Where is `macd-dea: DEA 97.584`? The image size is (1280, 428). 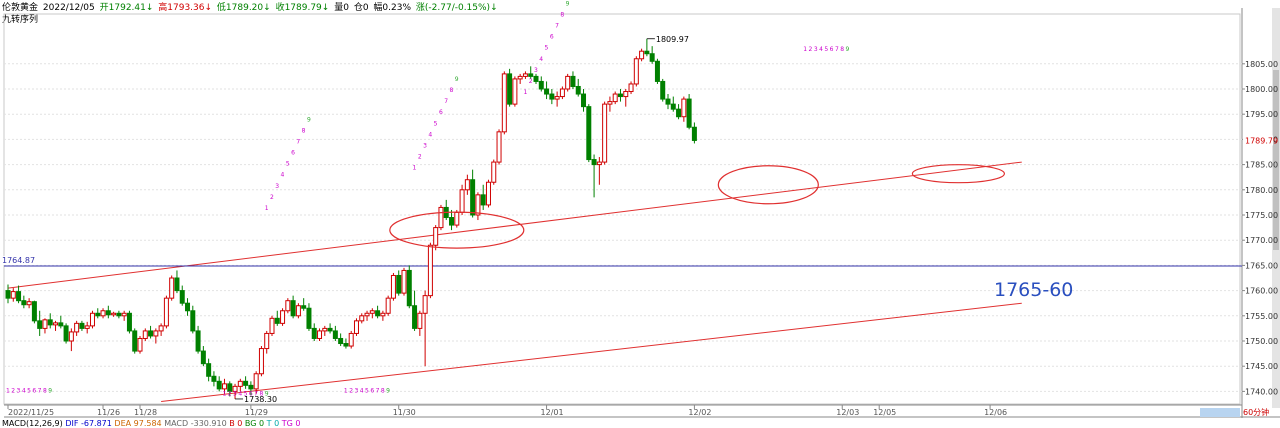
macd-dea: DEA 97.584 is located at coordinates (138, 423).